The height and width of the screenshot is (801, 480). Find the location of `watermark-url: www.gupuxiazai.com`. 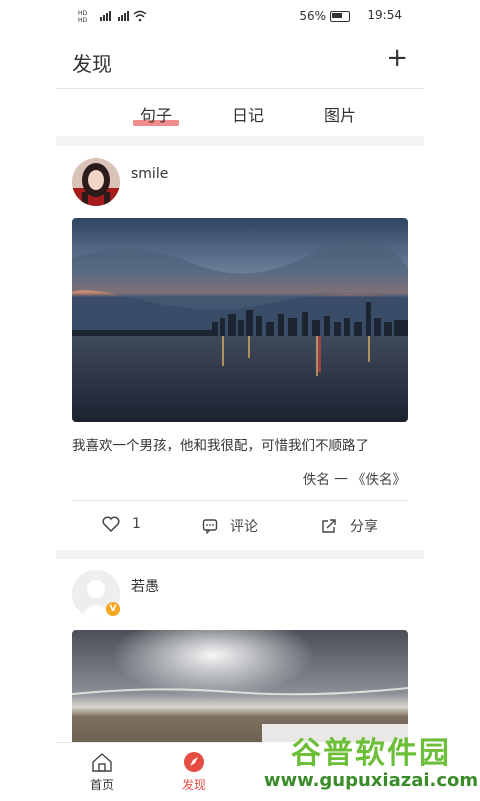

watermark-url: www.gupuxiazai.com is located at coordinates (371, 780).